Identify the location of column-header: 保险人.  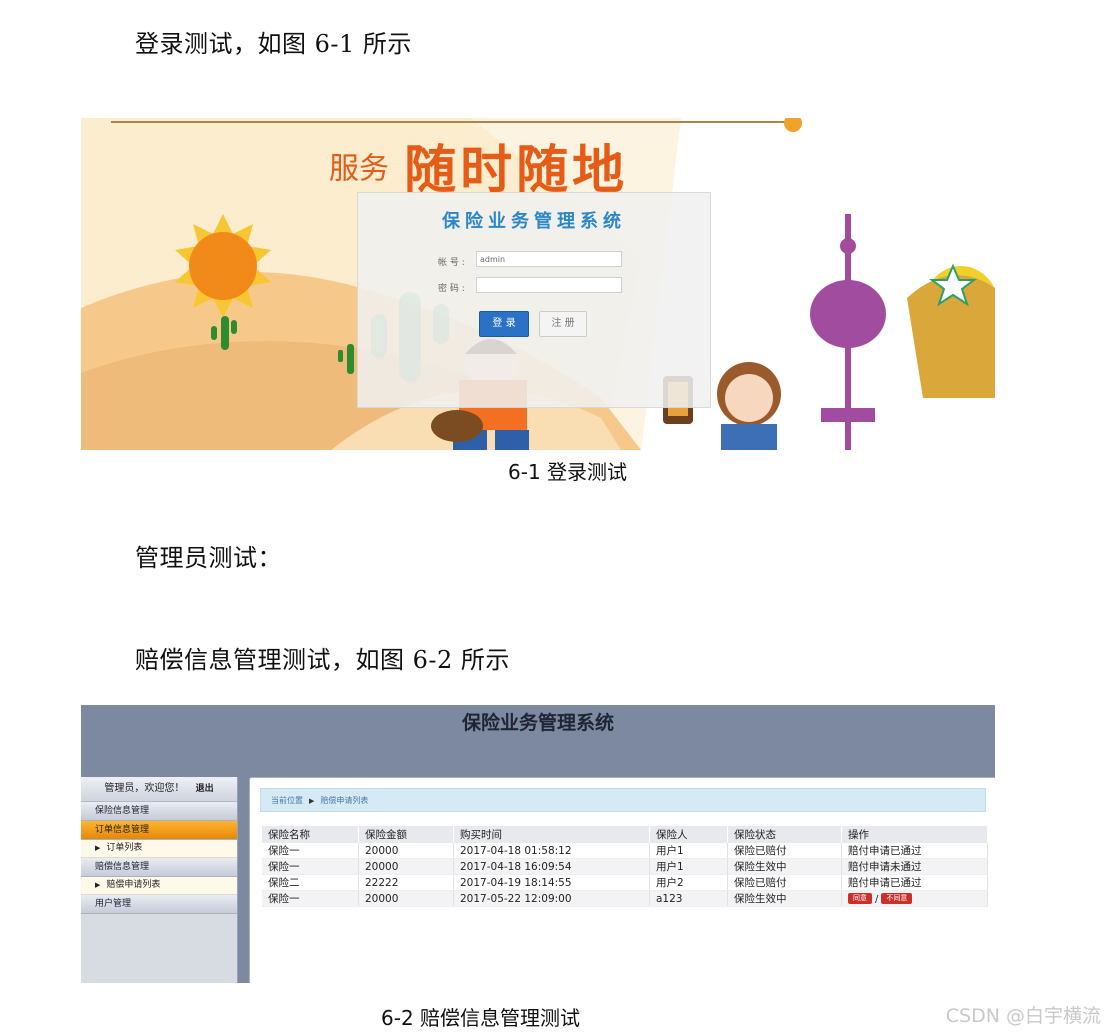
(688, 834).